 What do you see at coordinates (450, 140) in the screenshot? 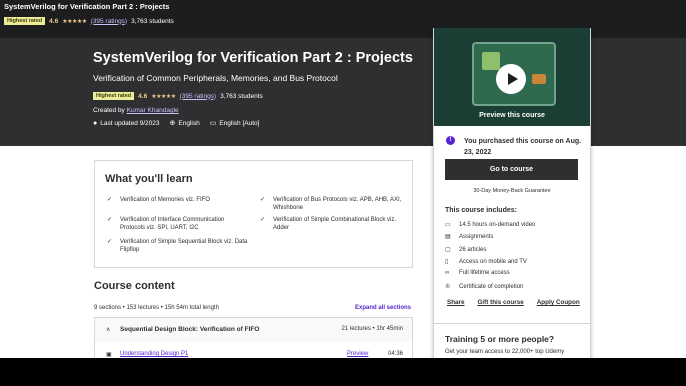
I see `info-icon: !` at bounding box center [450, 140].